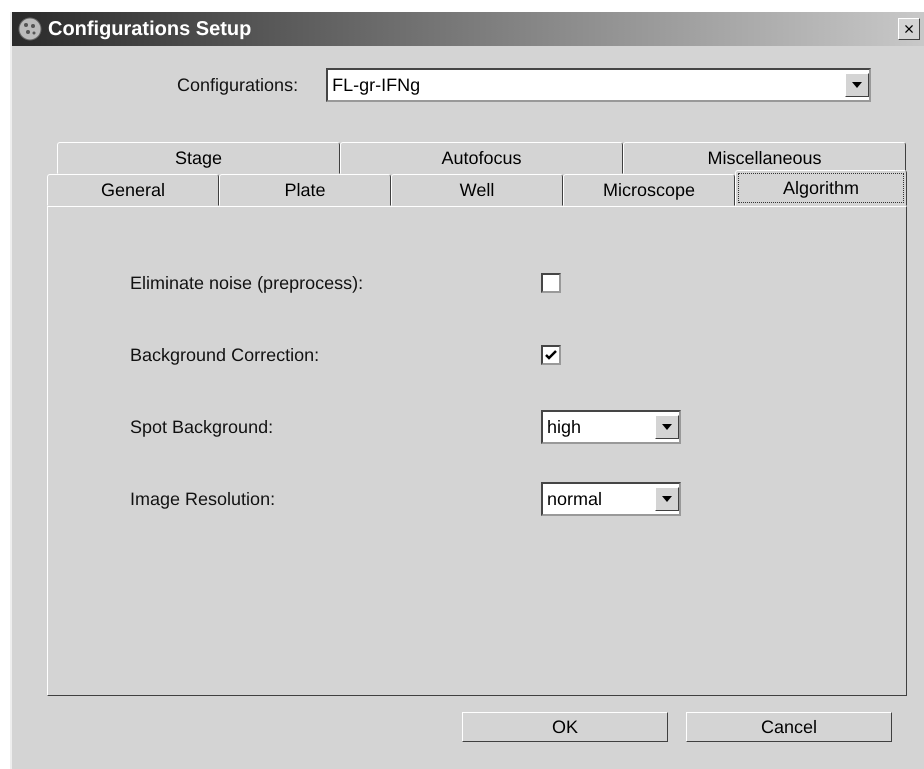  What do you see at coordinates (30, 29) in the screenshot?
I see `app-icon` at bounding box center [30, 29].